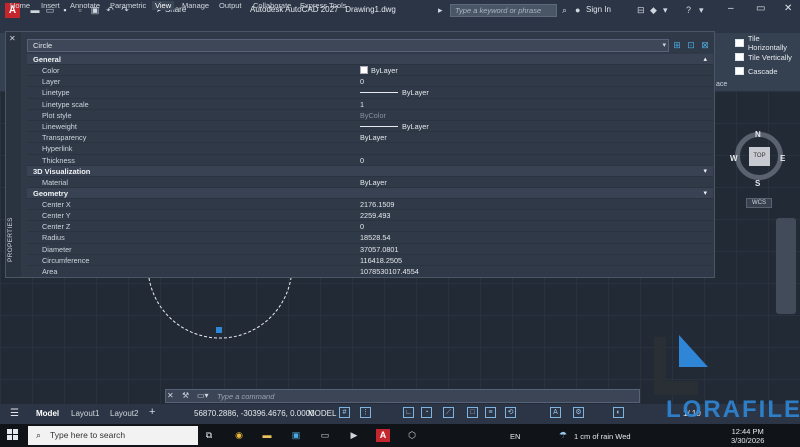 The image size is (800, 447). What do you see at coordinates (510, 412) in the screenshot?
I see `selection-cycling-icon: ⟲` at bounding box center [510, 412].